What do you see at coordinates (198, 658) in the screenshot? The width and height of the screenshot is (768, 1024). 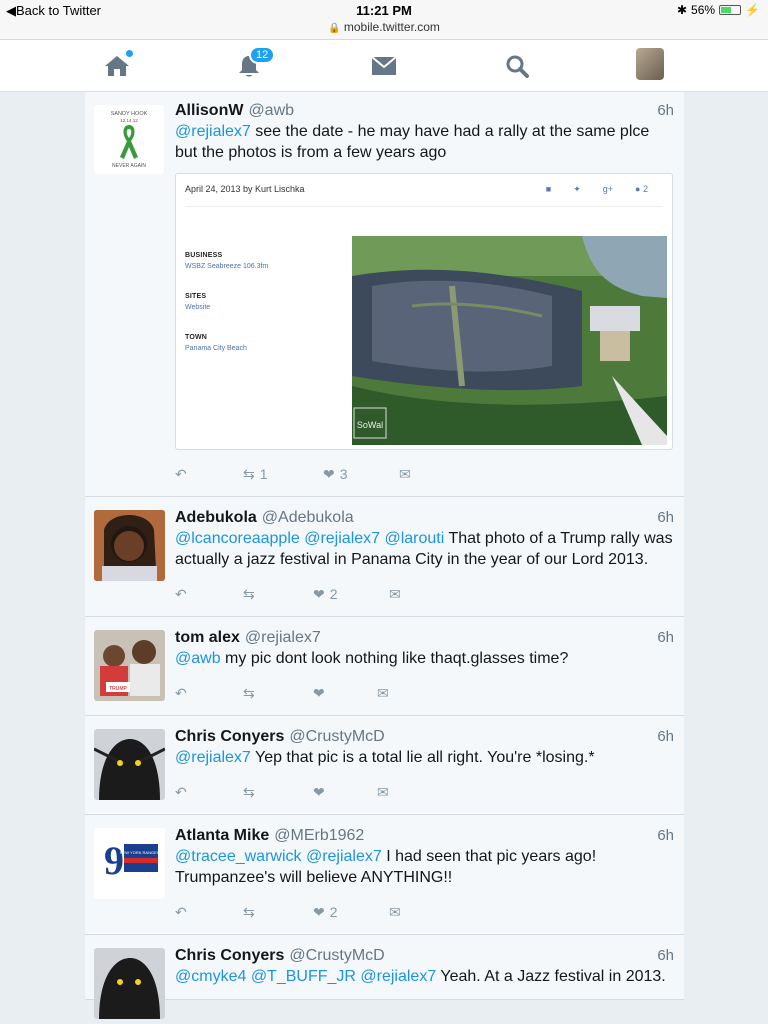 I see `mention-link: @awb` at bounding box center [198, 658].